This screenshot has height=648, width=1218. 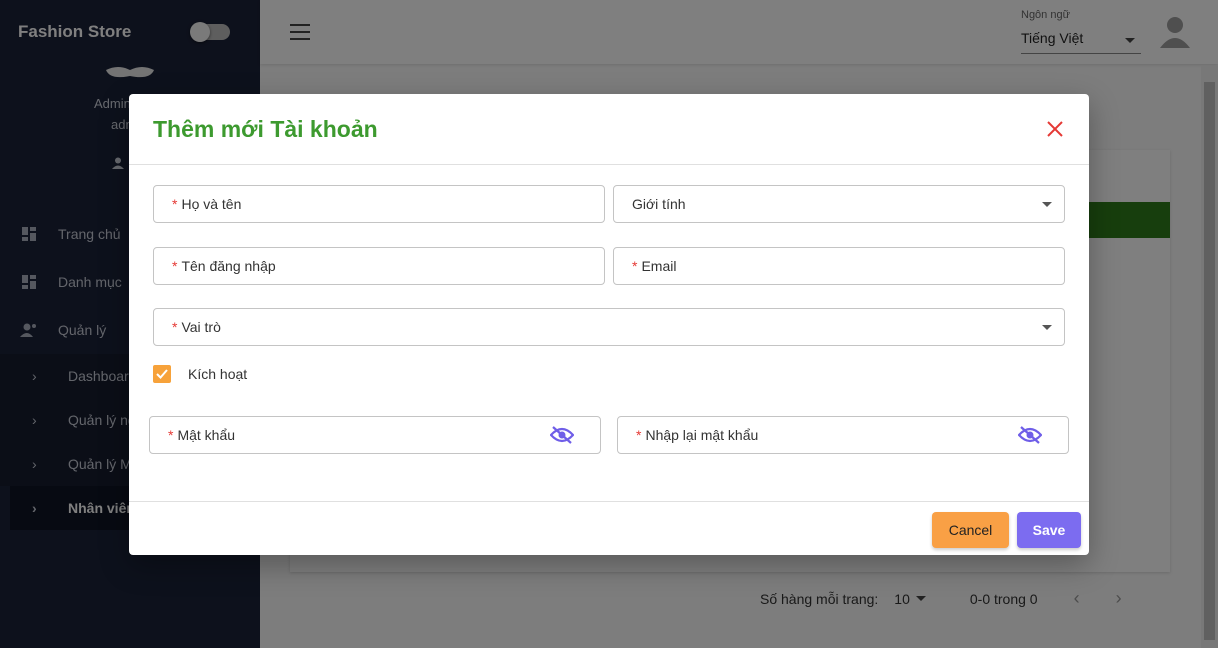 What do you see at coordinates (1055, 129) in the screenshot?
I see `close-icon` at bounding box center [1055, 129].